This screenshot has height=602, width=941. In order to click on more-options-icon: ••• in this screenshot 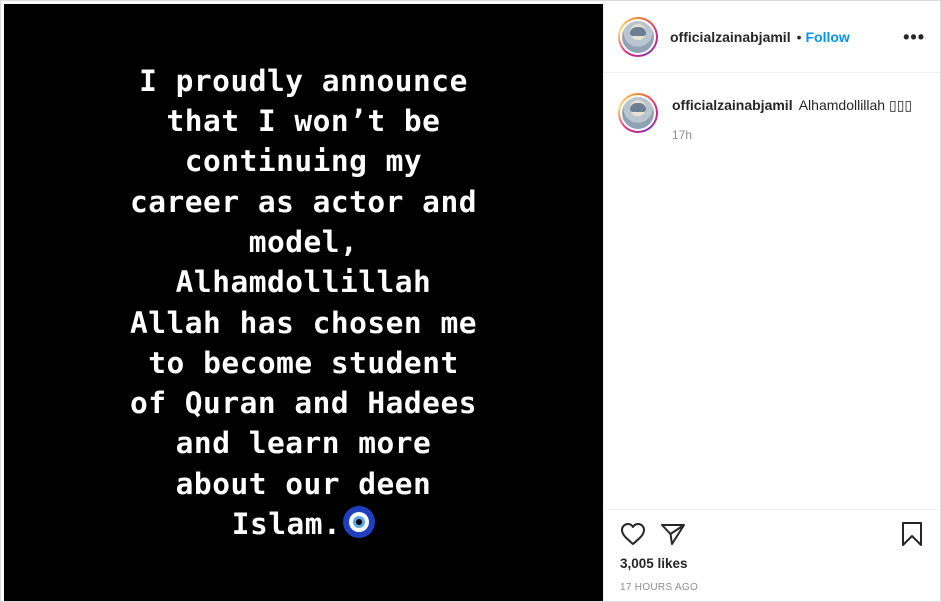, I will do `click(914, 37)`.